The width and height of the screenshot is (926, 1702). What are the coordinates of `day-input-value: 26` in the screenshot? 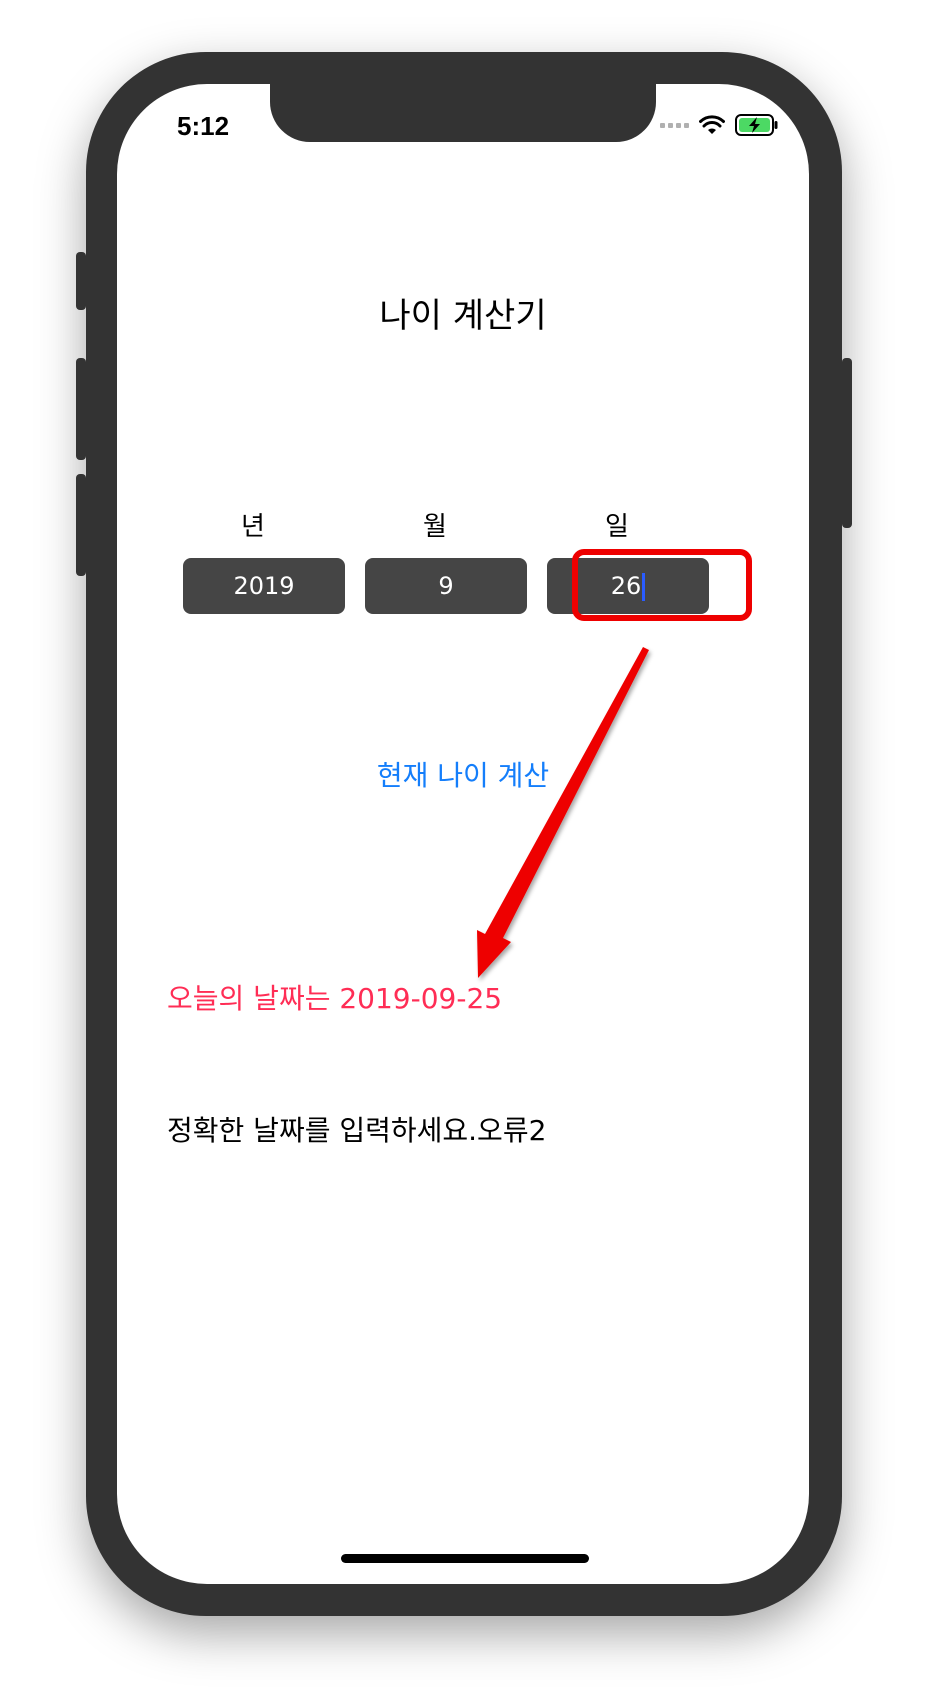 It's located at (626, 586).